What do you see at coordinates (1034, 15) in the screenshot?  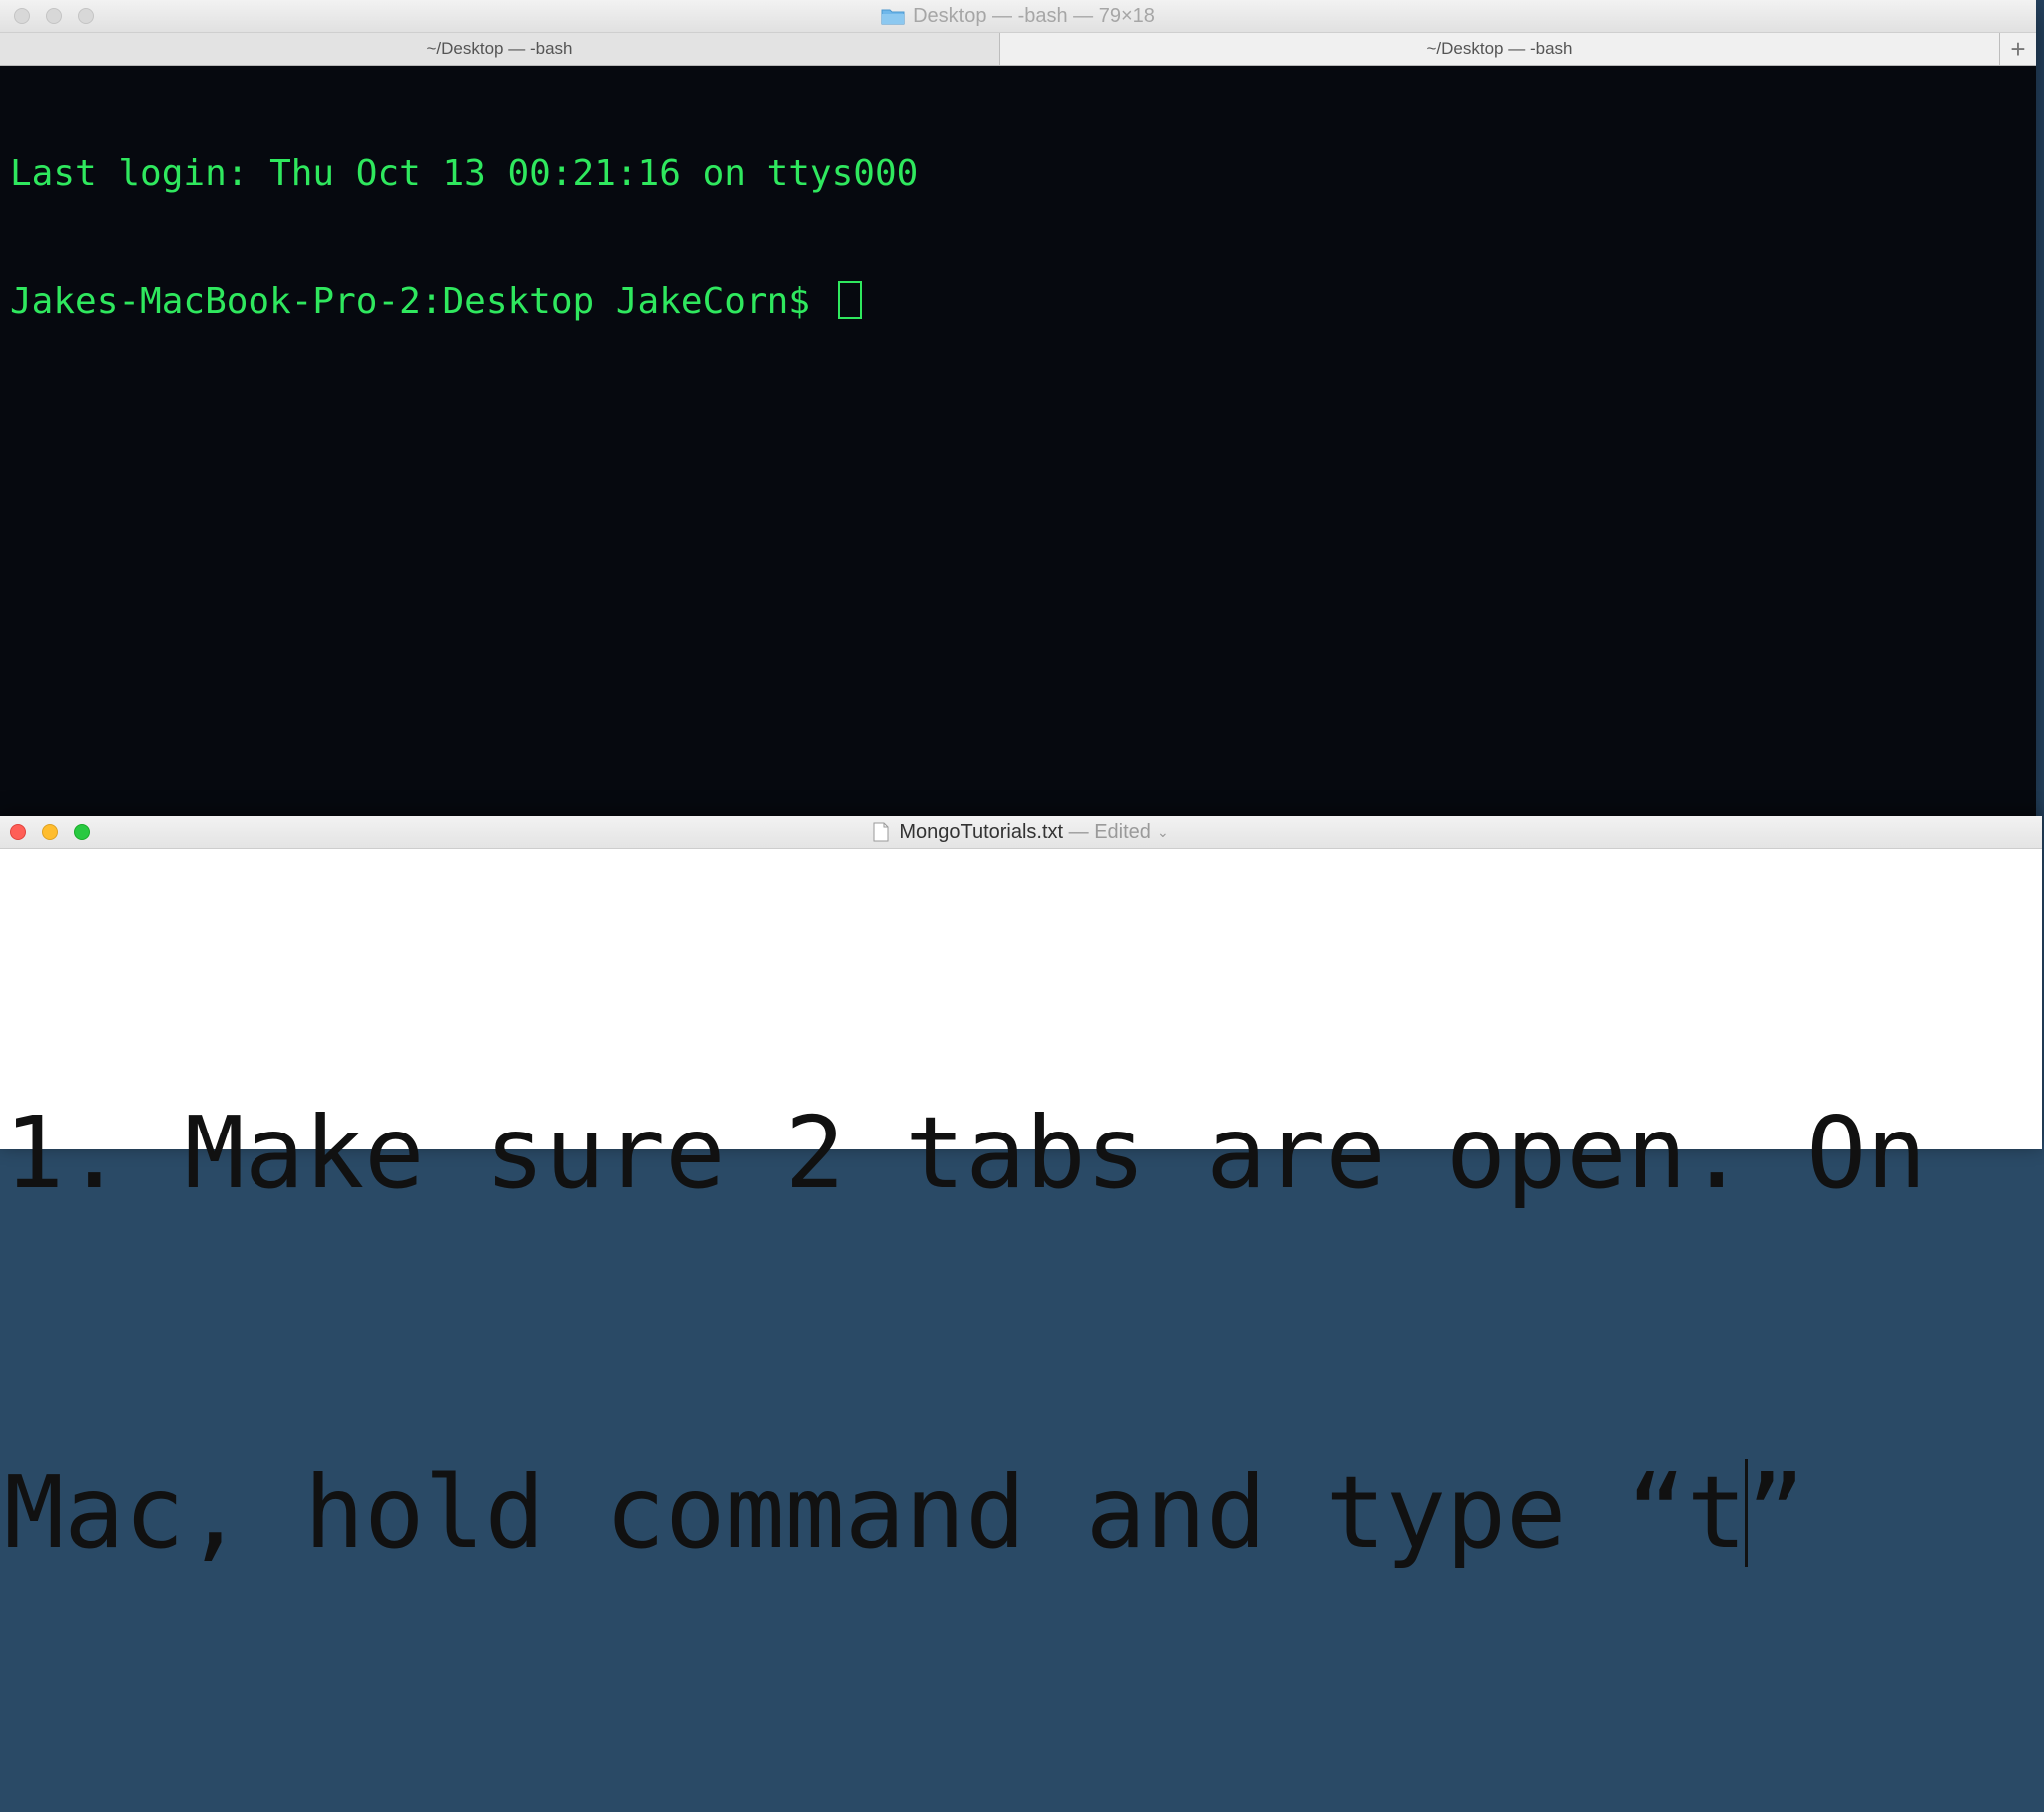 I see `terminal-title-text: Desktop — -bash — 79×18` at bounding box center [1034, 15].